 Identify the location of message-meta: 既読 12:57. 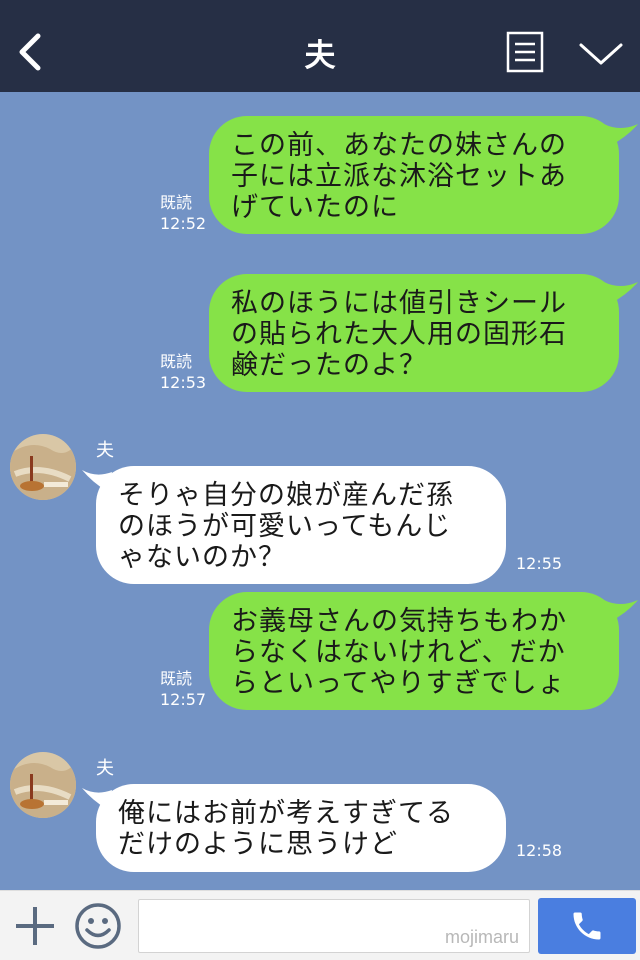
(183, 689).